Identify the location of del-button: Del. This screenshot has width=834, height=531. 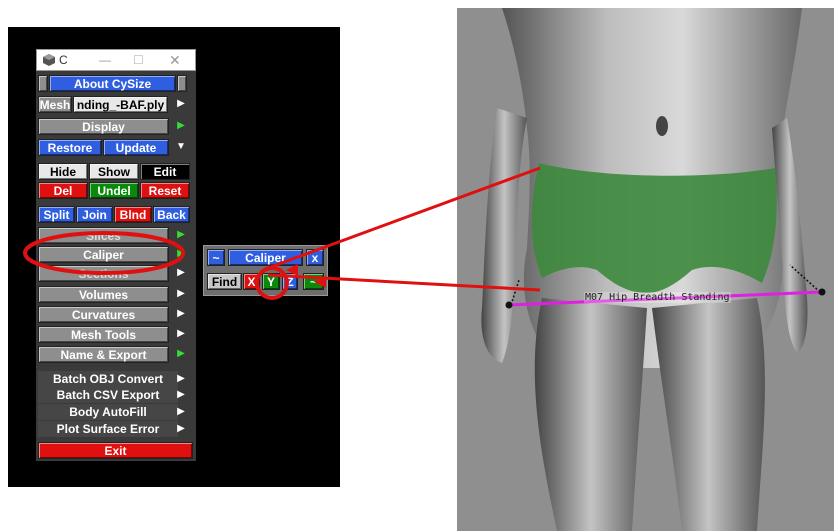
(63, 190).